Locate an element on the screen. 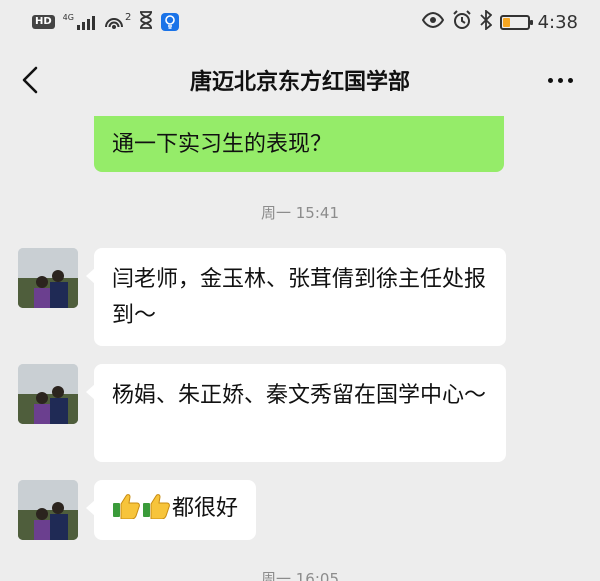 The height and width of the screenshot is (581, 600). chevron-left-icon is located at coordinates (30, 80).